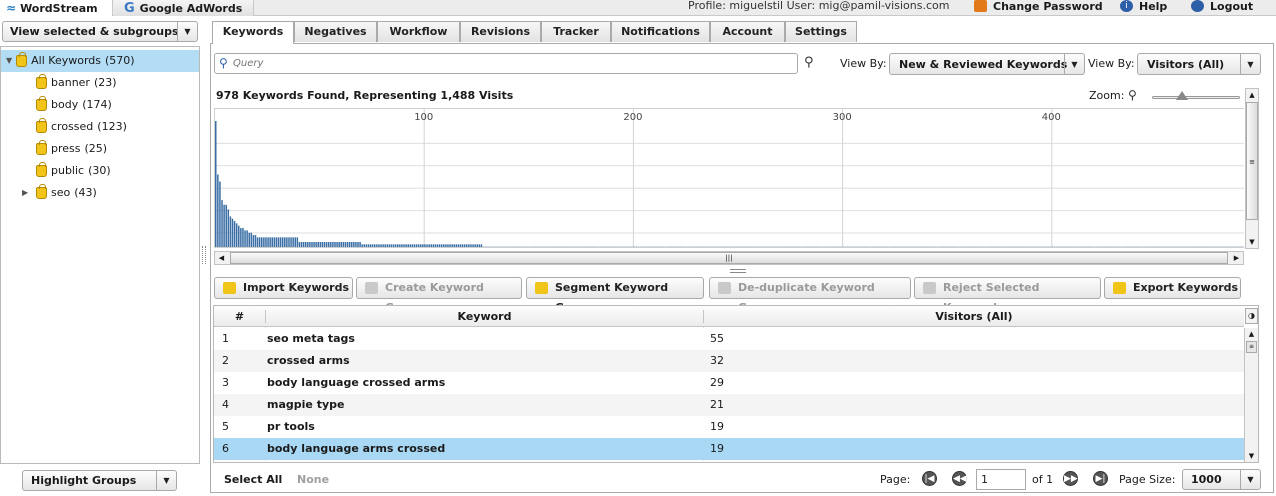 The image size is (1276, 496). What do you see at coordinates (56, 8) in the screenshot?
I see `top-tab-wordstream: ≈ WordStream` at bounding box center [56, 8].